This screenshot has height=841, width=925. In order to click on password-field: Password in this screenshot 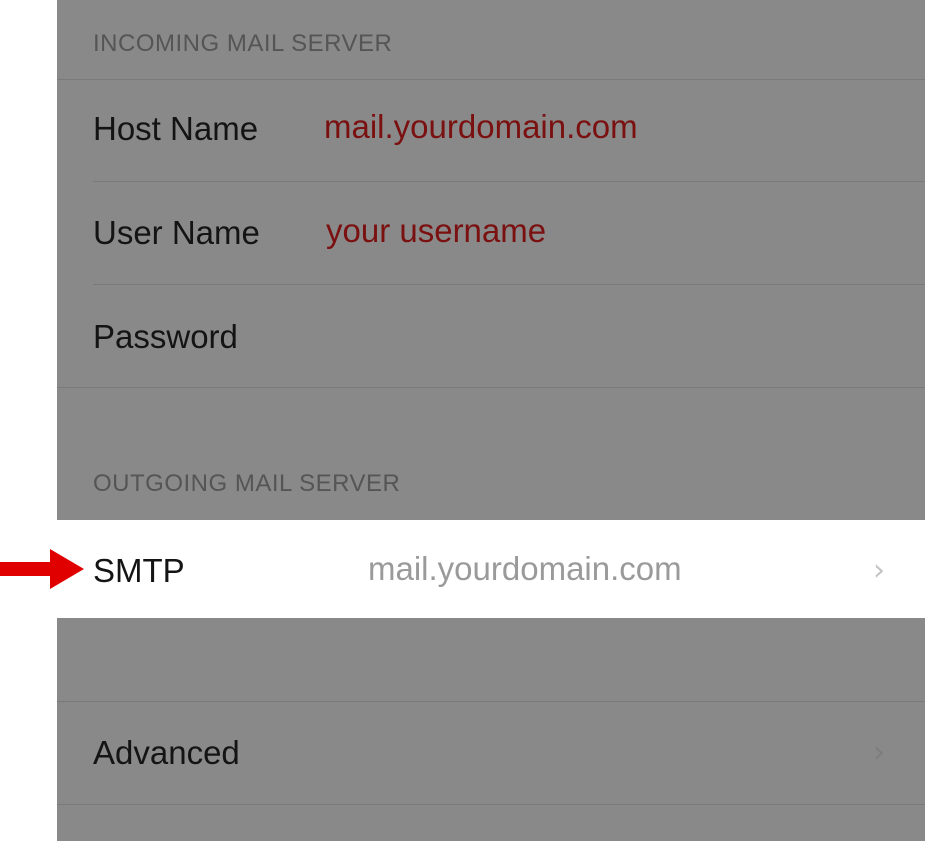, I will do `click(165, 337)`.